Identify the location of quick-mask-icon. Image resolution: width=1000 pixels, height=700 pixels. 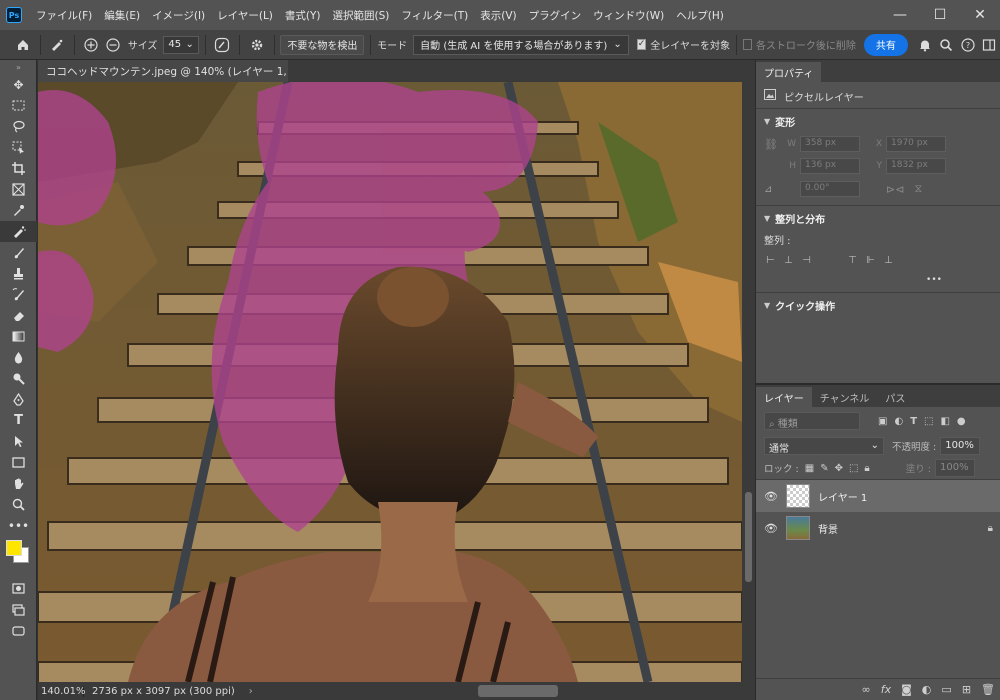
(18, 588).